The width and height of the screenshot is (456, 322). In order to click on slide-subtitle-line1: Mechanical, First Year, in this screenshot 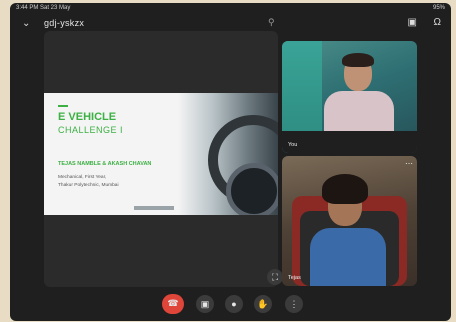, I will do `click(82, 177)`.